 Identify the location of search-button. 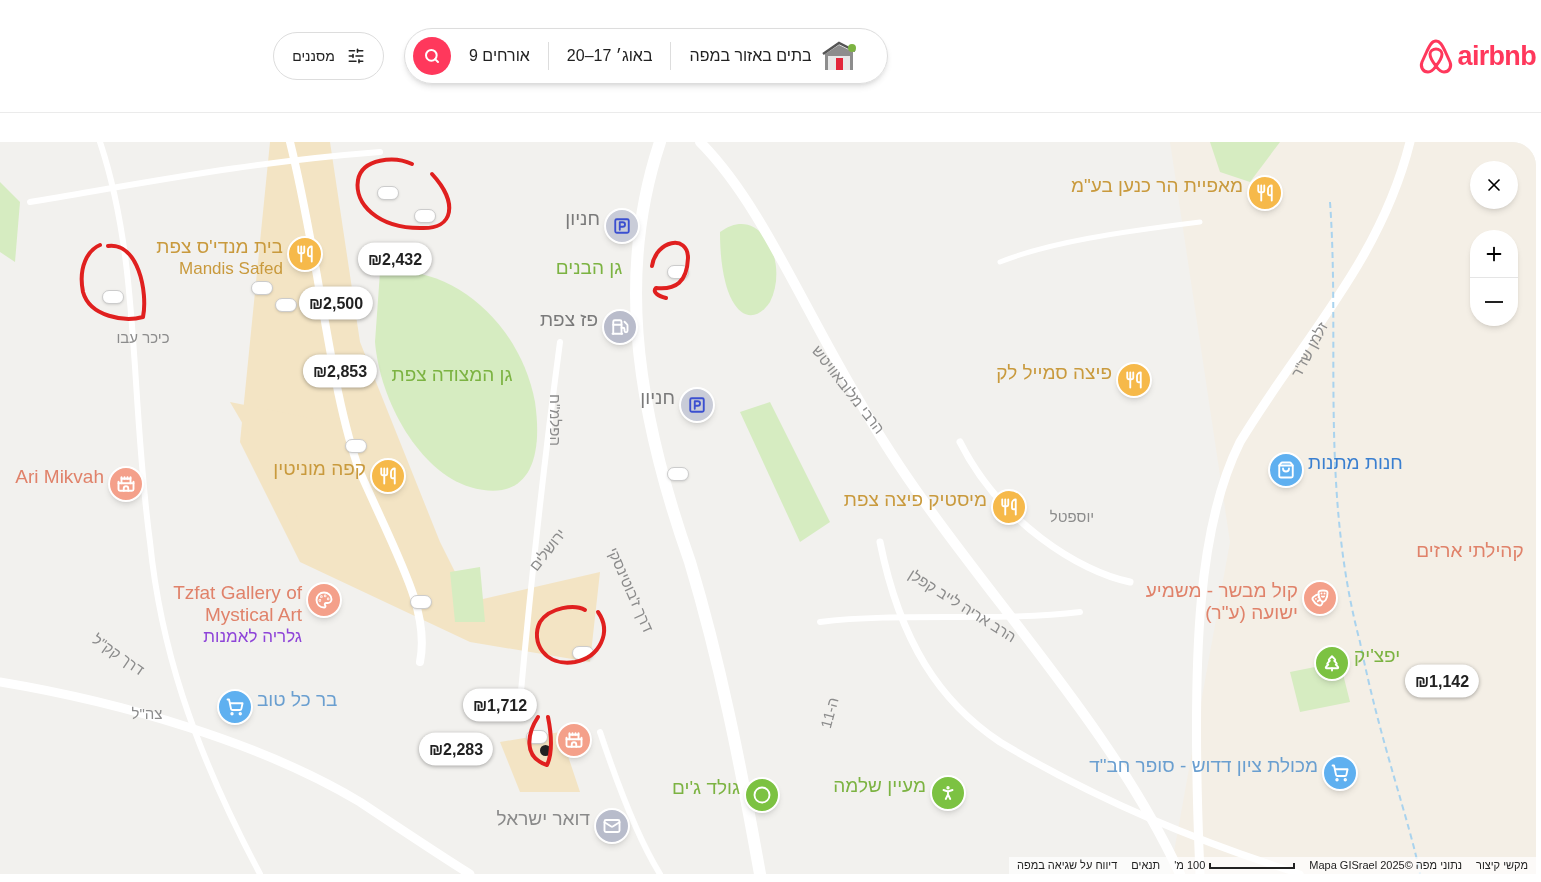
(432, 56).